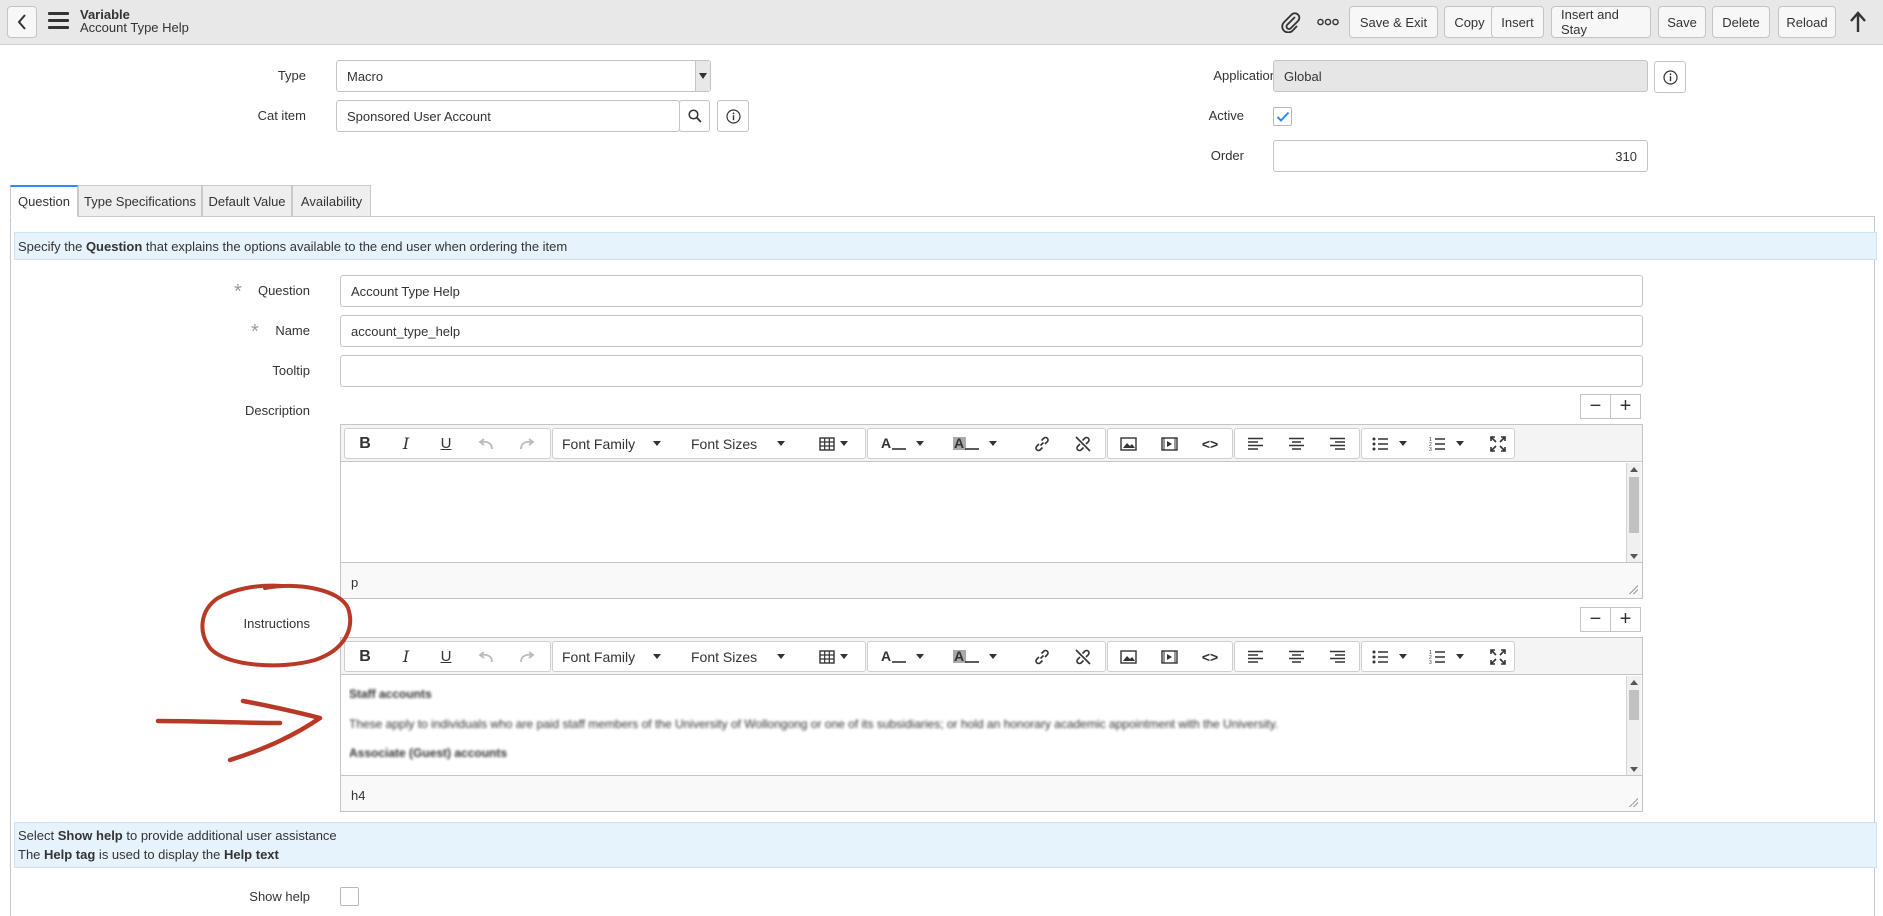 The height and width of the screenshot is (916, 1883). I want to click on insert-button: Insert, so click(1517, 22).